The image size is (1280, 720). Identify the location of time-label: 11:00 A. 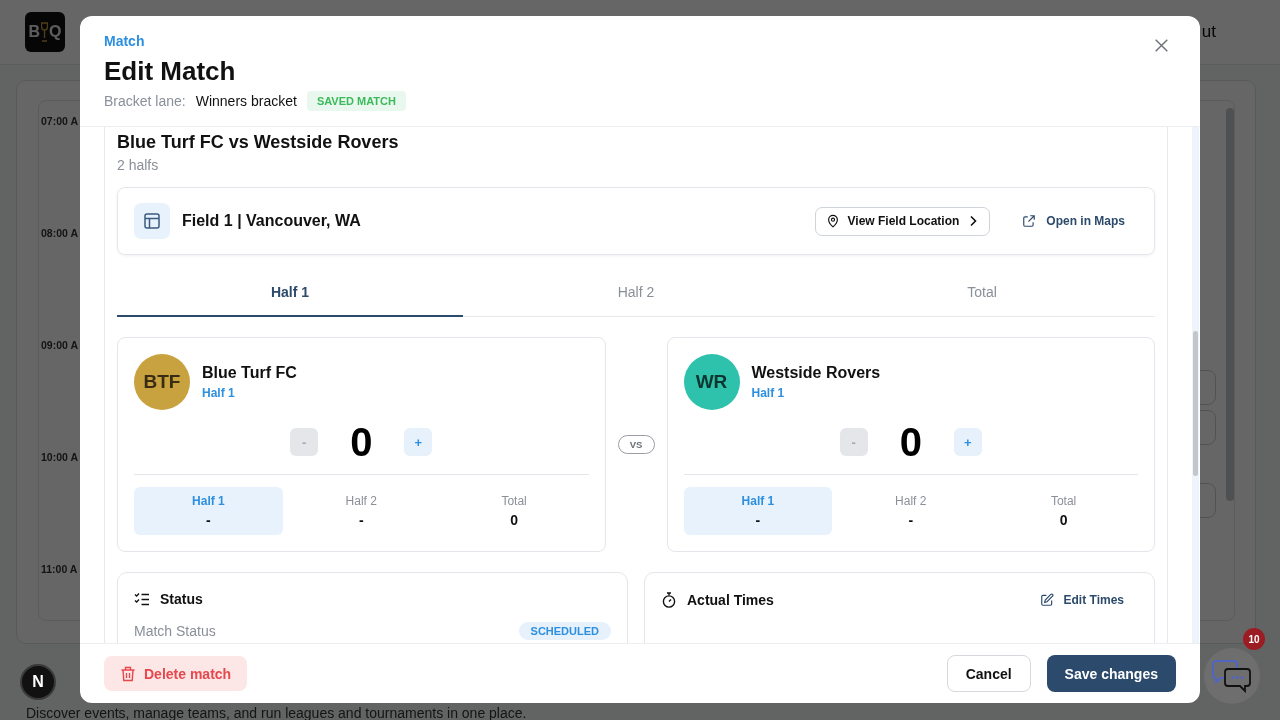
(59, 569).